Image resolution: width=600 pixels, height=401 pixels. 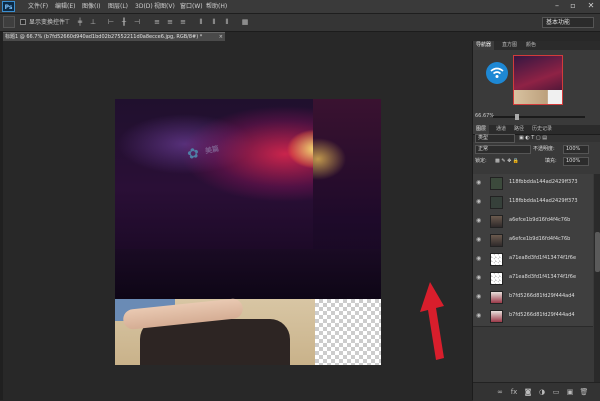 I want to click on link-icon: ∞, so click(x=500, y=392).